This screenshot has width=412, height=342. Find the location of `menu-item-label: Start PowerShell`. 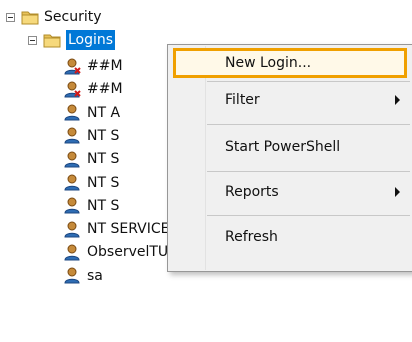

menu-item-label: Start PowerShell is located at coordinates (283, 147).